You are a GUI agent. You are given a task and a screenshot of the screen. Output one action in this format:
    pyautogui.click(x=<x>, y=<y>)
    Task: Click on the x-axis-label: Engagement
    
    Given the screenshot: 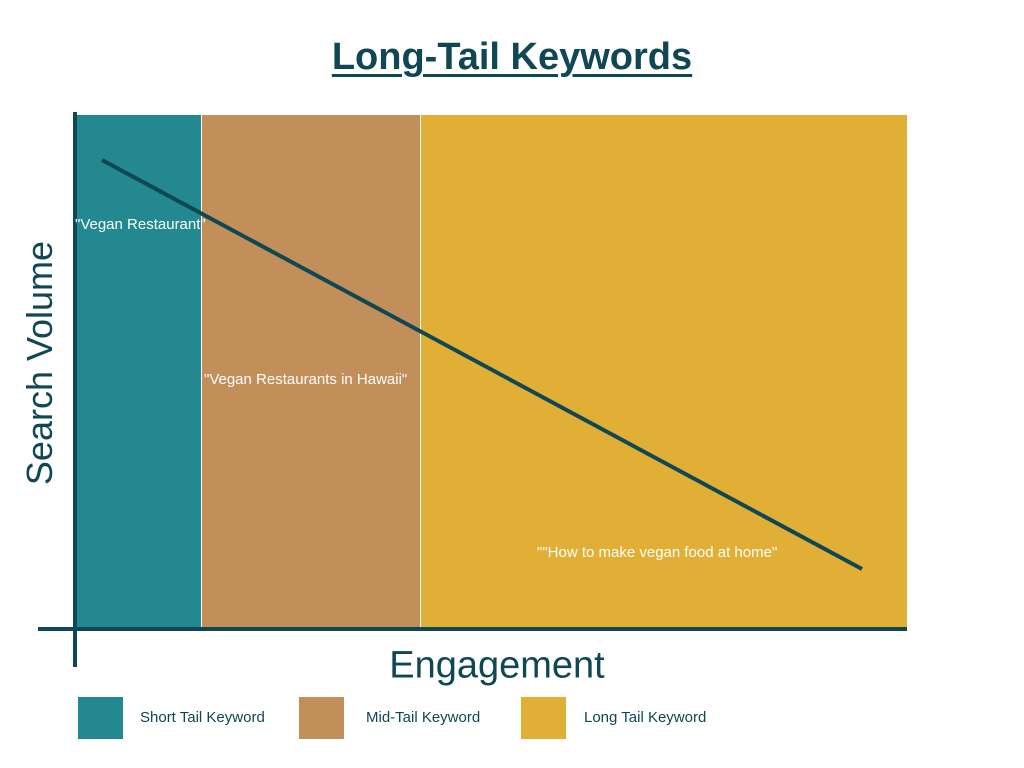 What is the action you would take?
    pyautogui.click(x=497, y=665)
    